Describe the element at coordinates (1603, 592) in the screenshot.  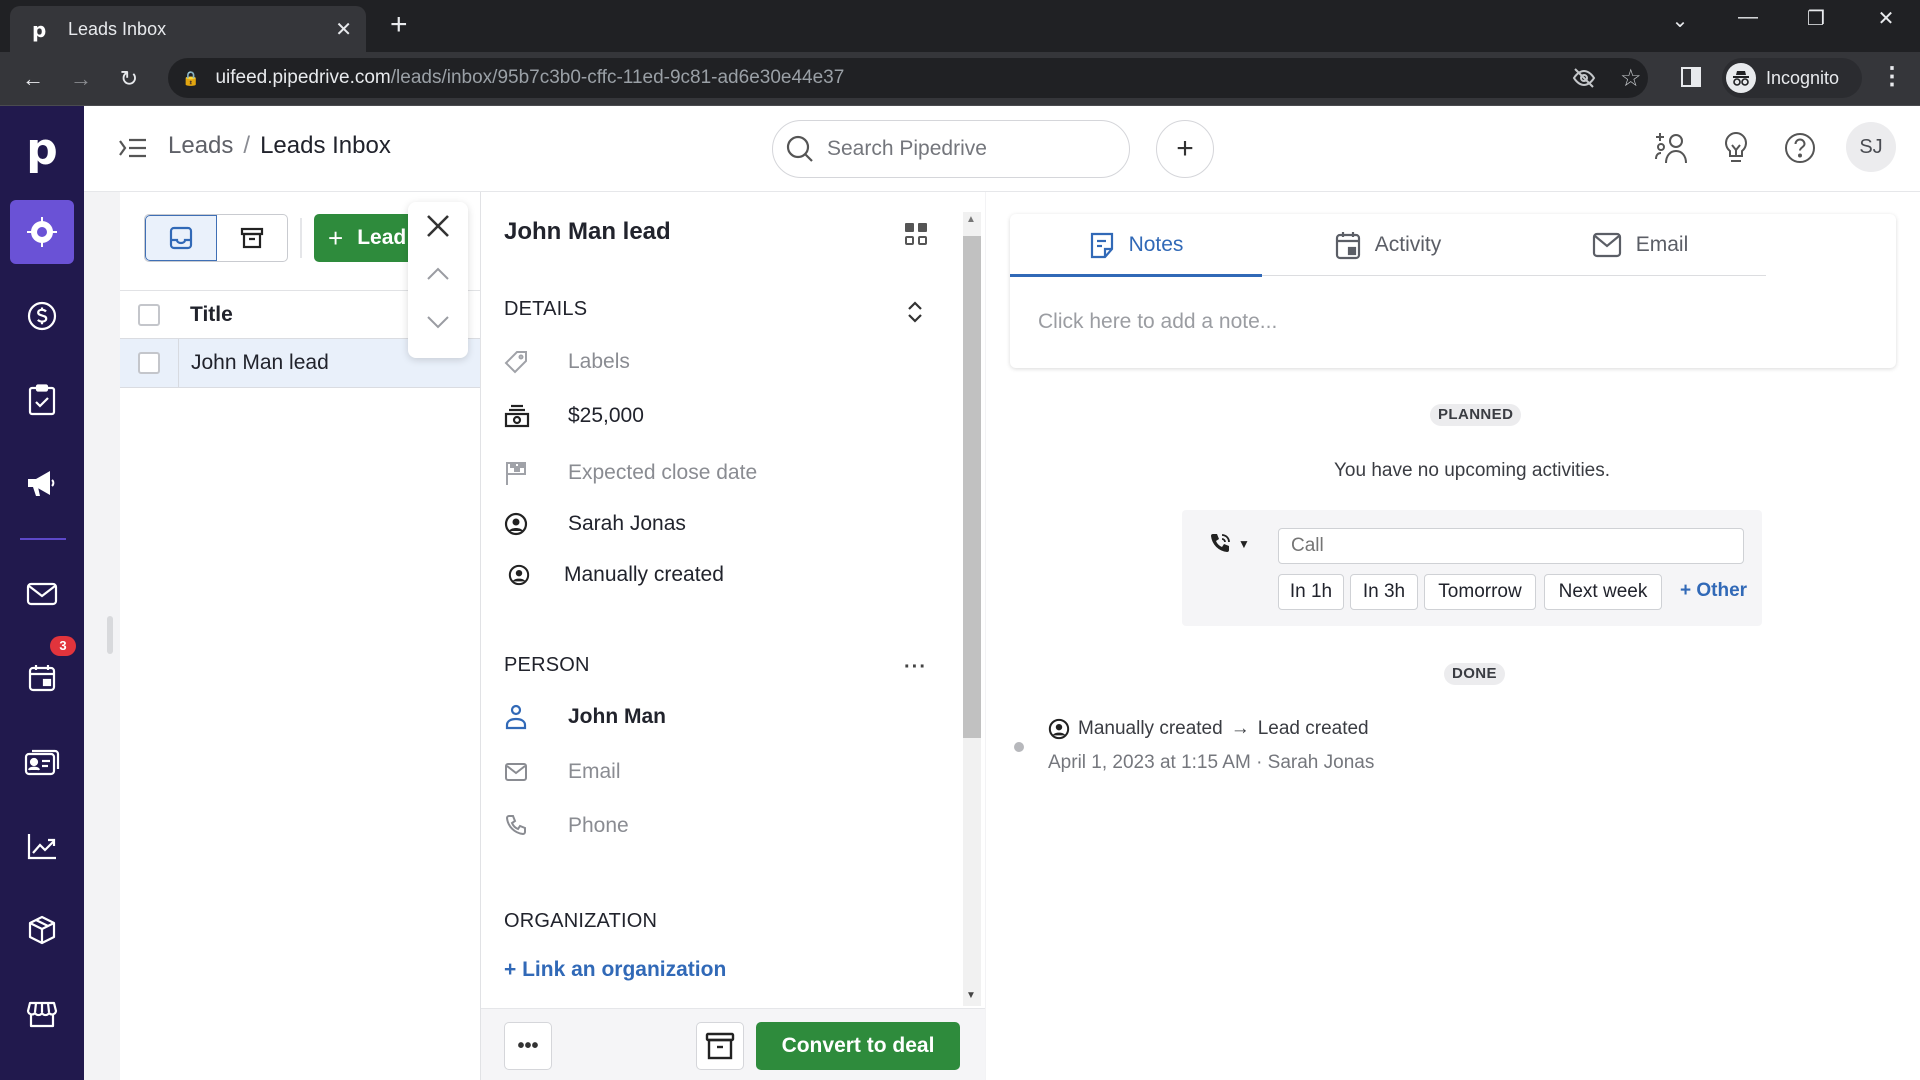
I see `quick-next-week-button: Next week` at that location.